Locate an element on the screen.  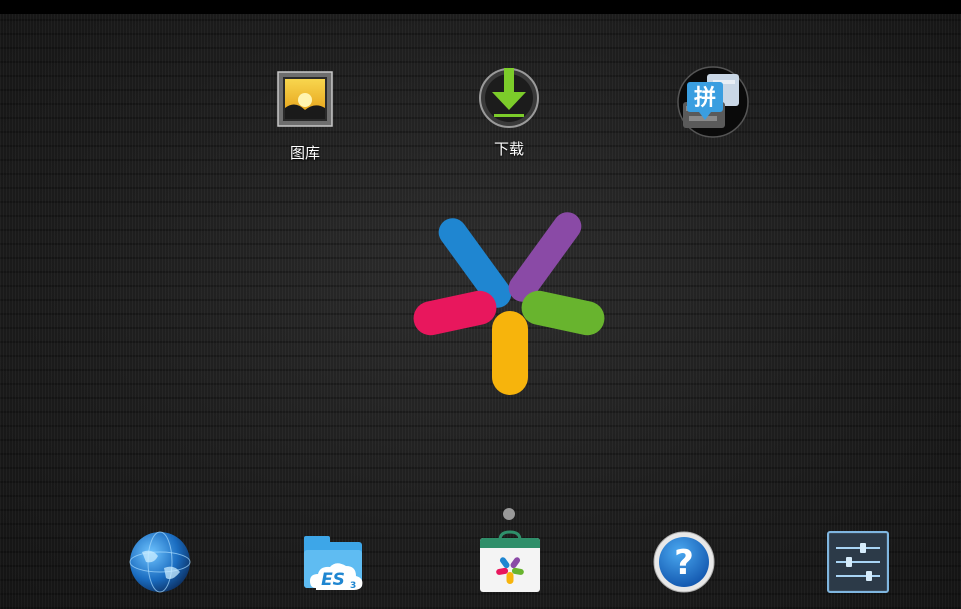
app-gallery: 图库 is located at coordinates (305, 116).